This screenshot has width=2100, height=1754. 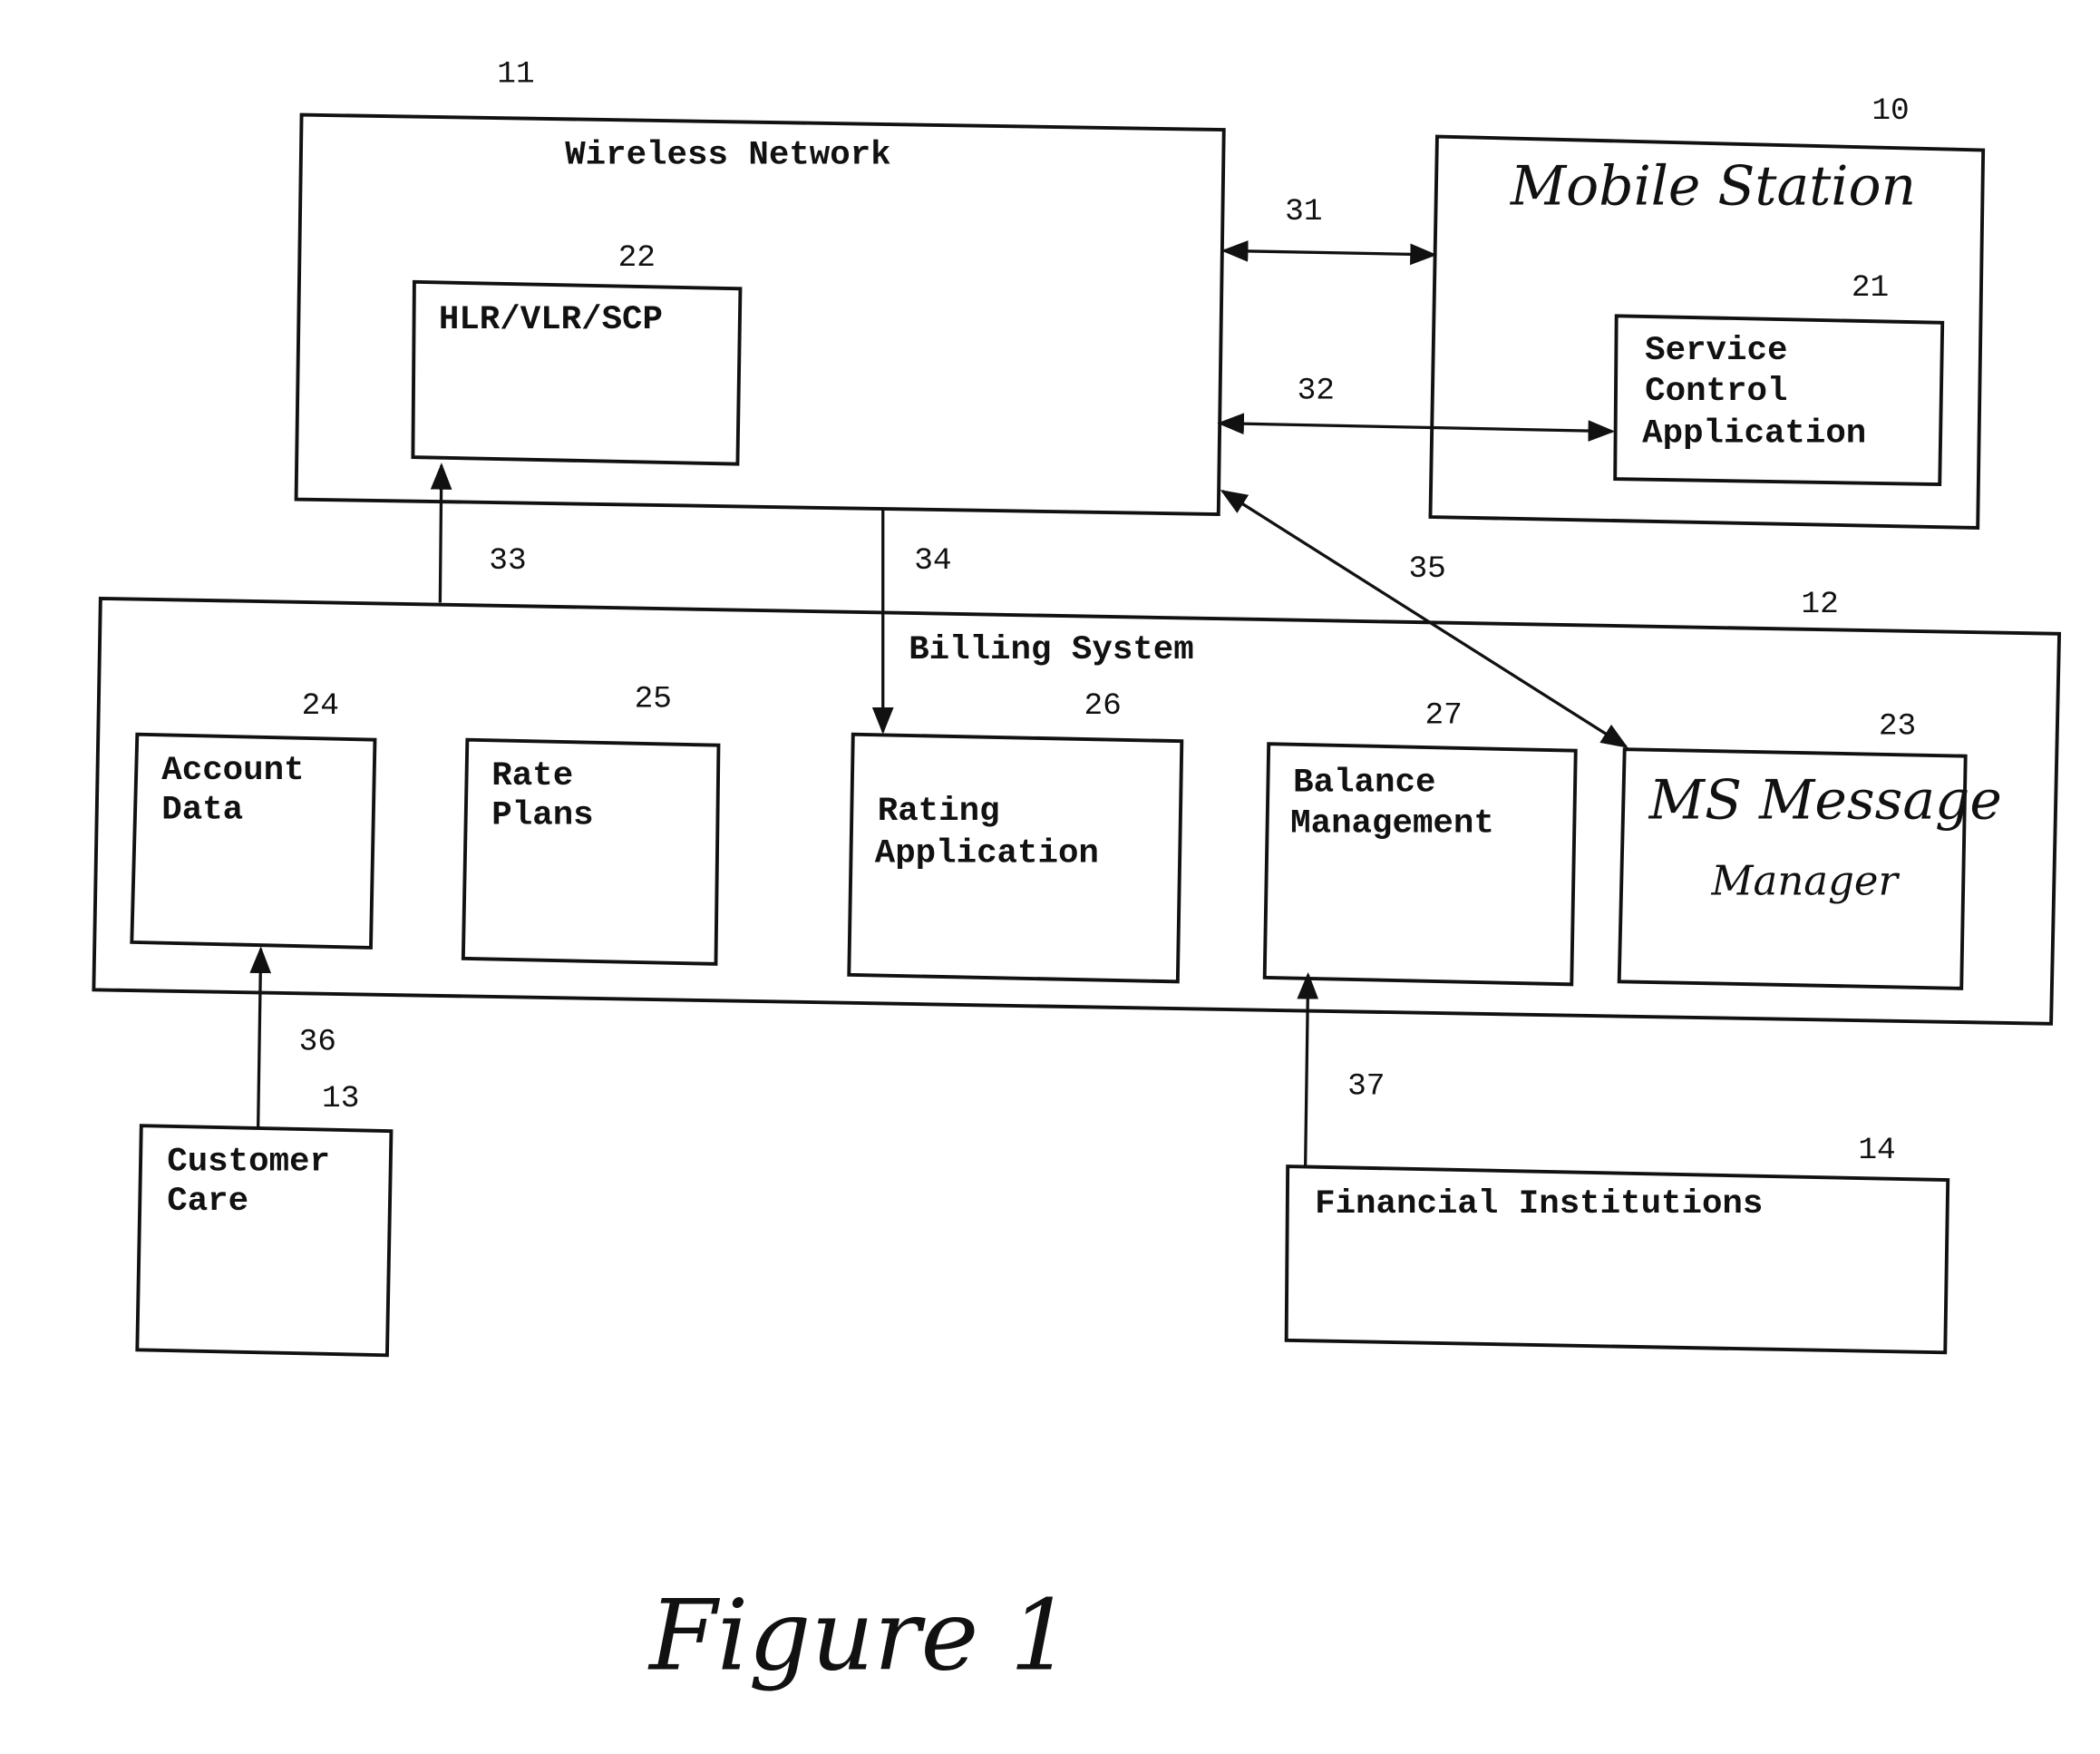 What do you see at coordinates (340, 1098) in the screenshot?
I see `customer-care-ref: 13` at bounding box center [340, 1098].